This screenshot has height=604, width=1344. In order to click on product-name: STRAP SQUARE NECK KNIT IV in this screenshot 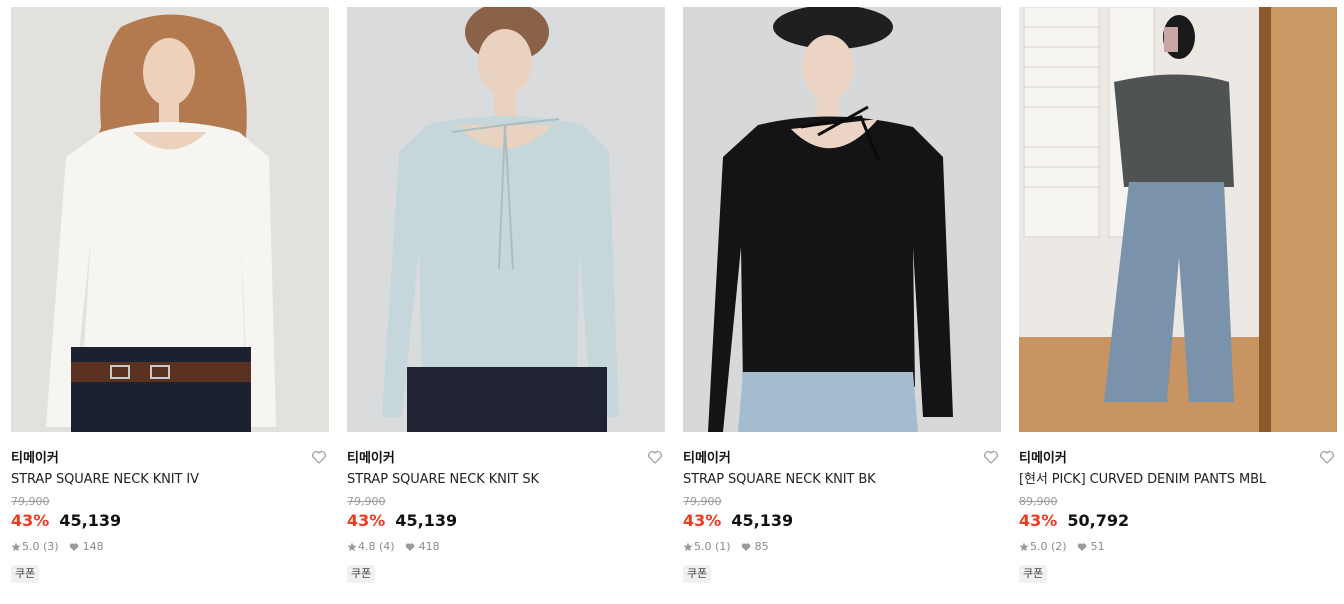, I will do `click(170, 480)`.